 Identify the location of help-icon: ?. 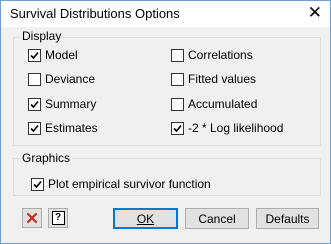
(58, 218).